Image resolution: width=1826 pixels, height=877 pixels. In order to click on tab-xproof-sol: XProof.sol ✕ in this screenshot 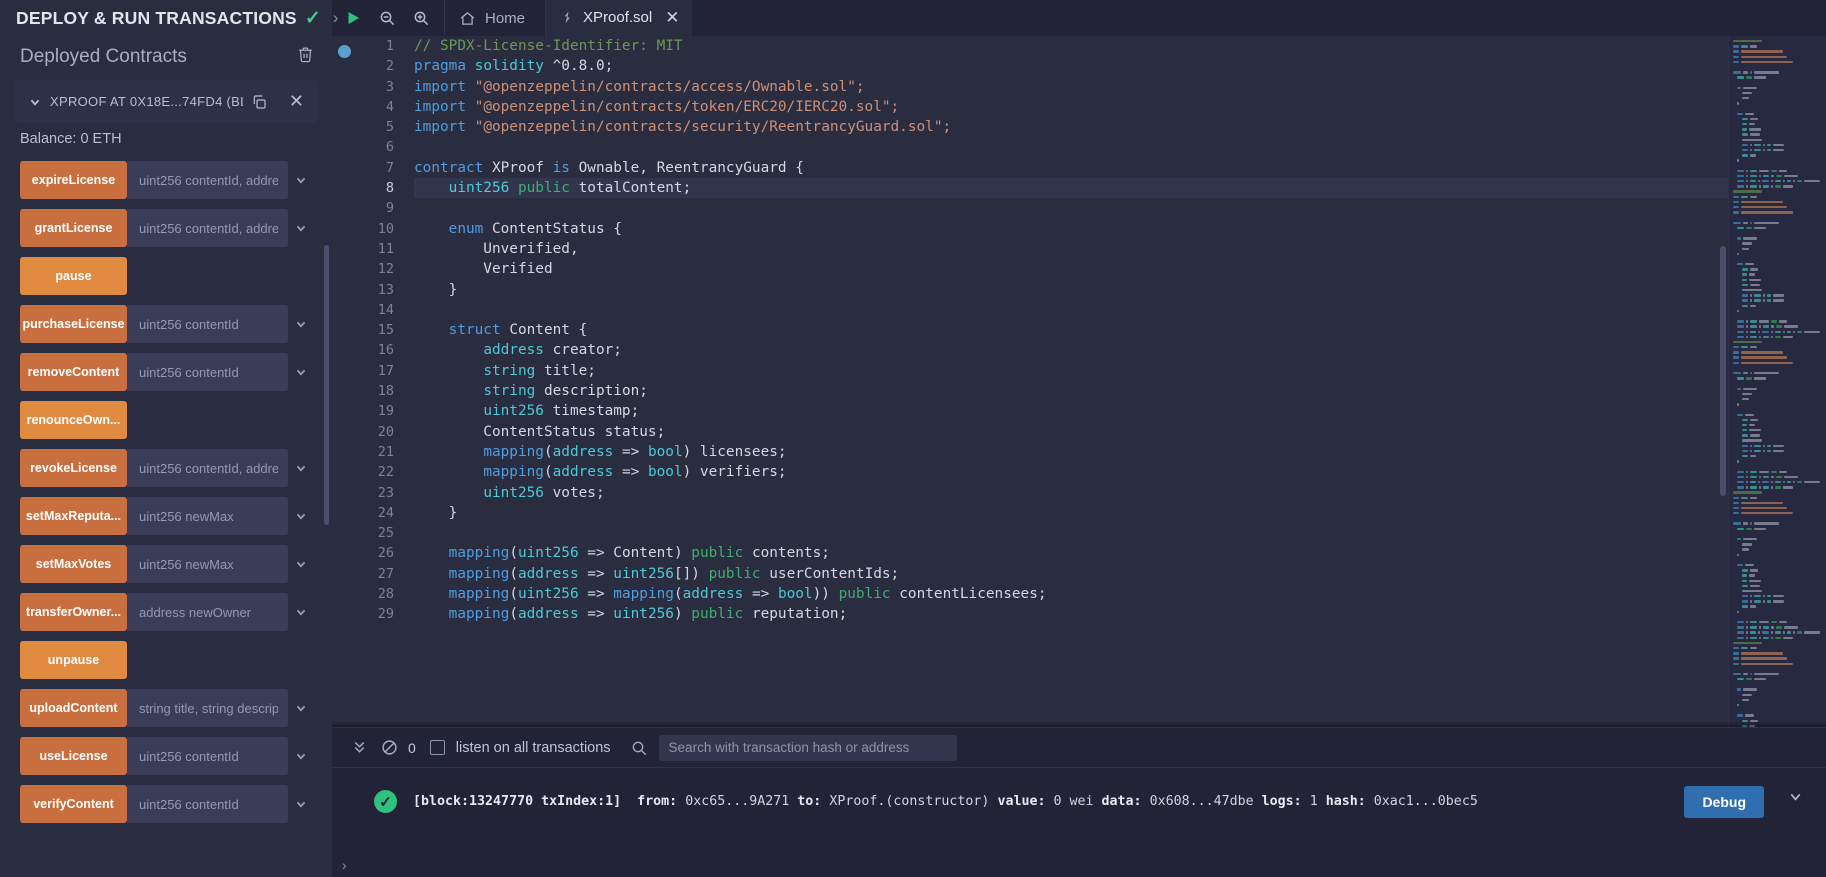, I will do `click(619, 18)`.